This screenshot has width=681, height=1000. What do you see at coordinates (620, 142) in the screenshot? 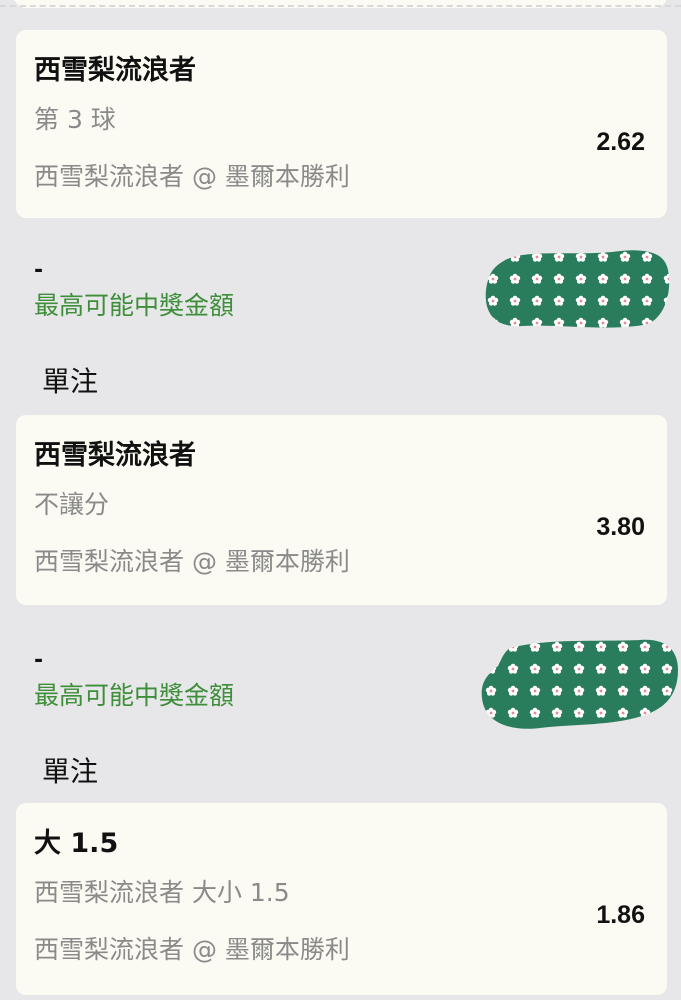
I see `odds-value: 2.62` at bounding box center [620, 142].